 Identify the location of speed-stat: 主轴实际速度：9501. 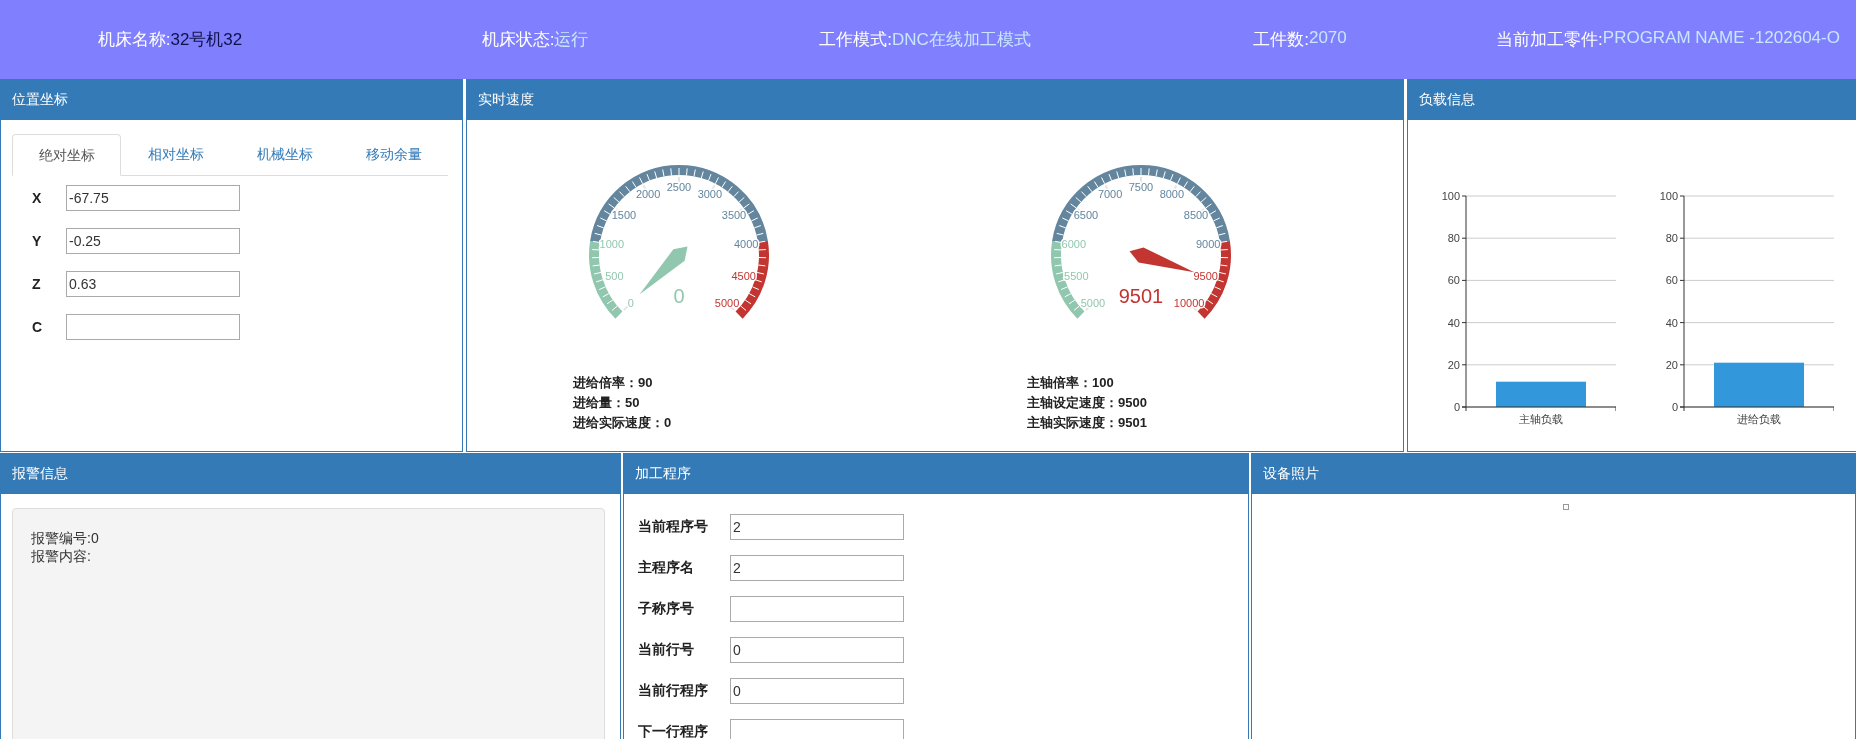
(1087, 423).